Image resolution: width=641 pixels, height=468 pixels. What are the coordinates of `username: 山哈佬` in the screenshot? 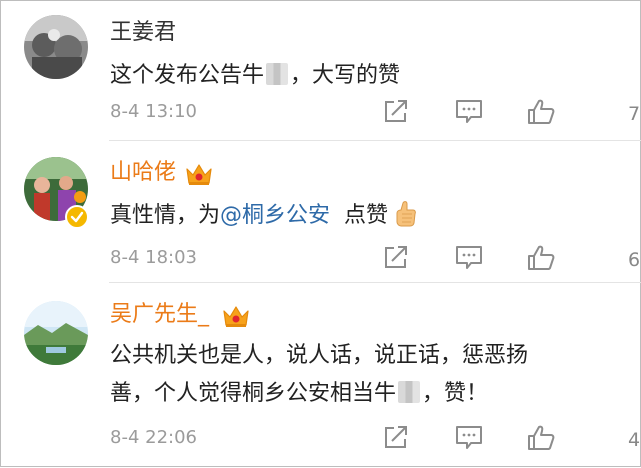 It's located at (143, 173).